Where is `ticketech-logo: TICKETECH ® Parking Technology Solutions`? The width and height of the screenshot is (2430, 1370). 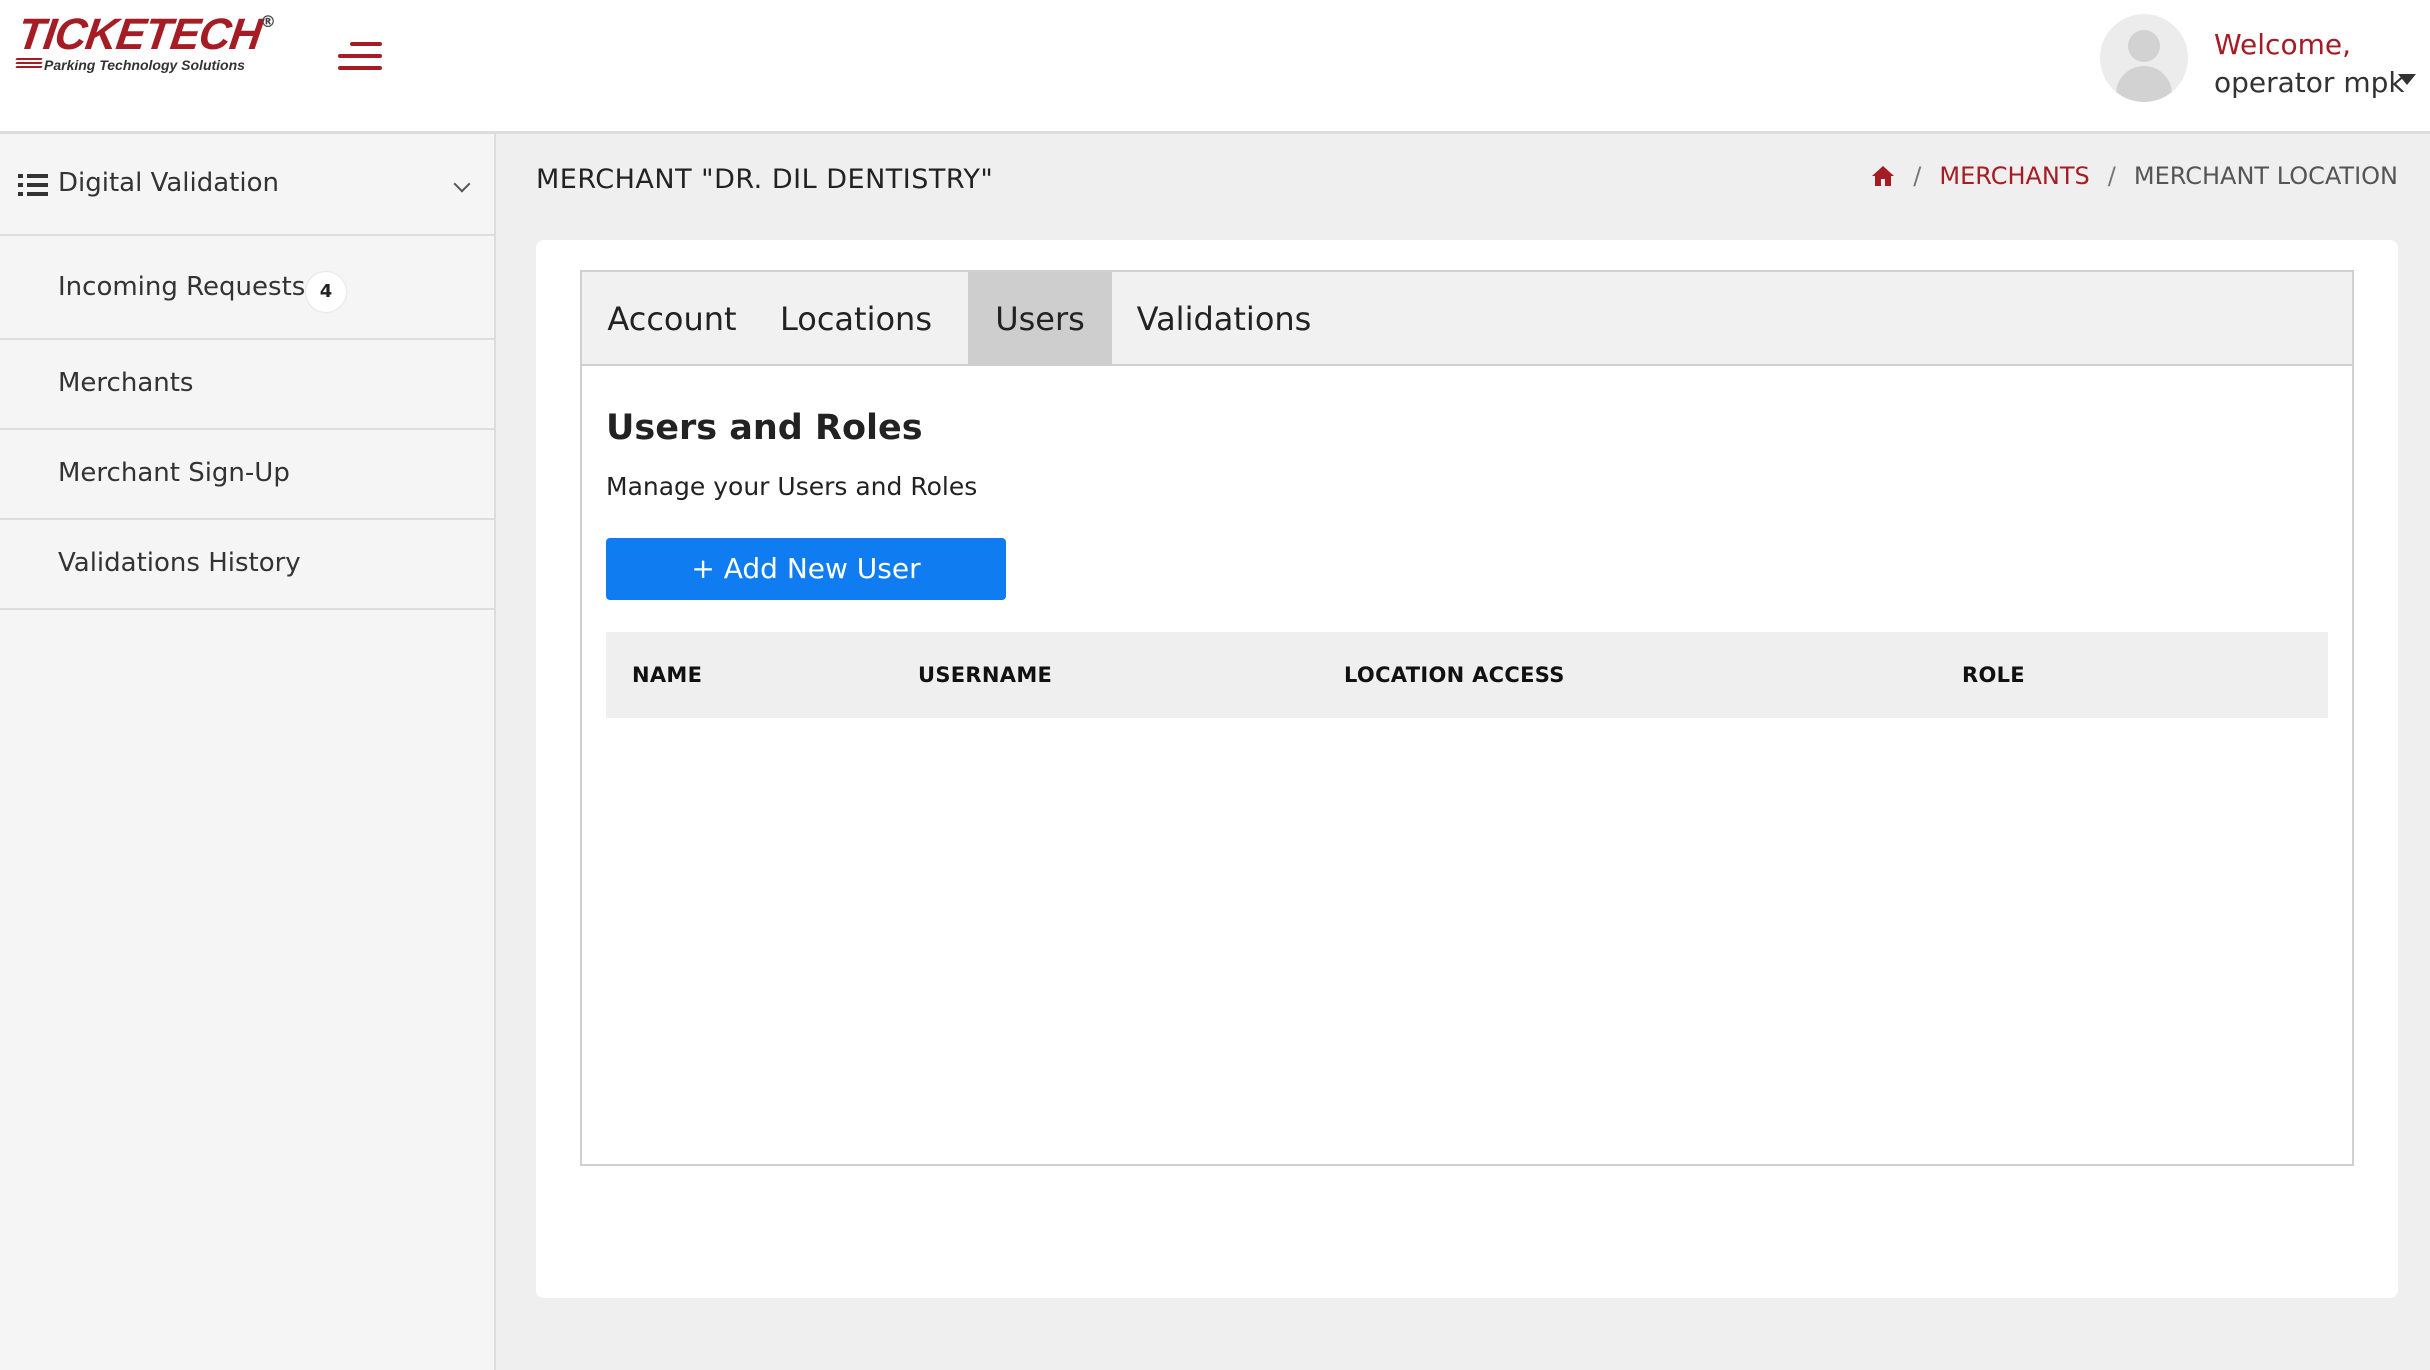
ticketech-logo: TICKETECH ® Parking Technology Solutions is located at coordinates (145, 41).